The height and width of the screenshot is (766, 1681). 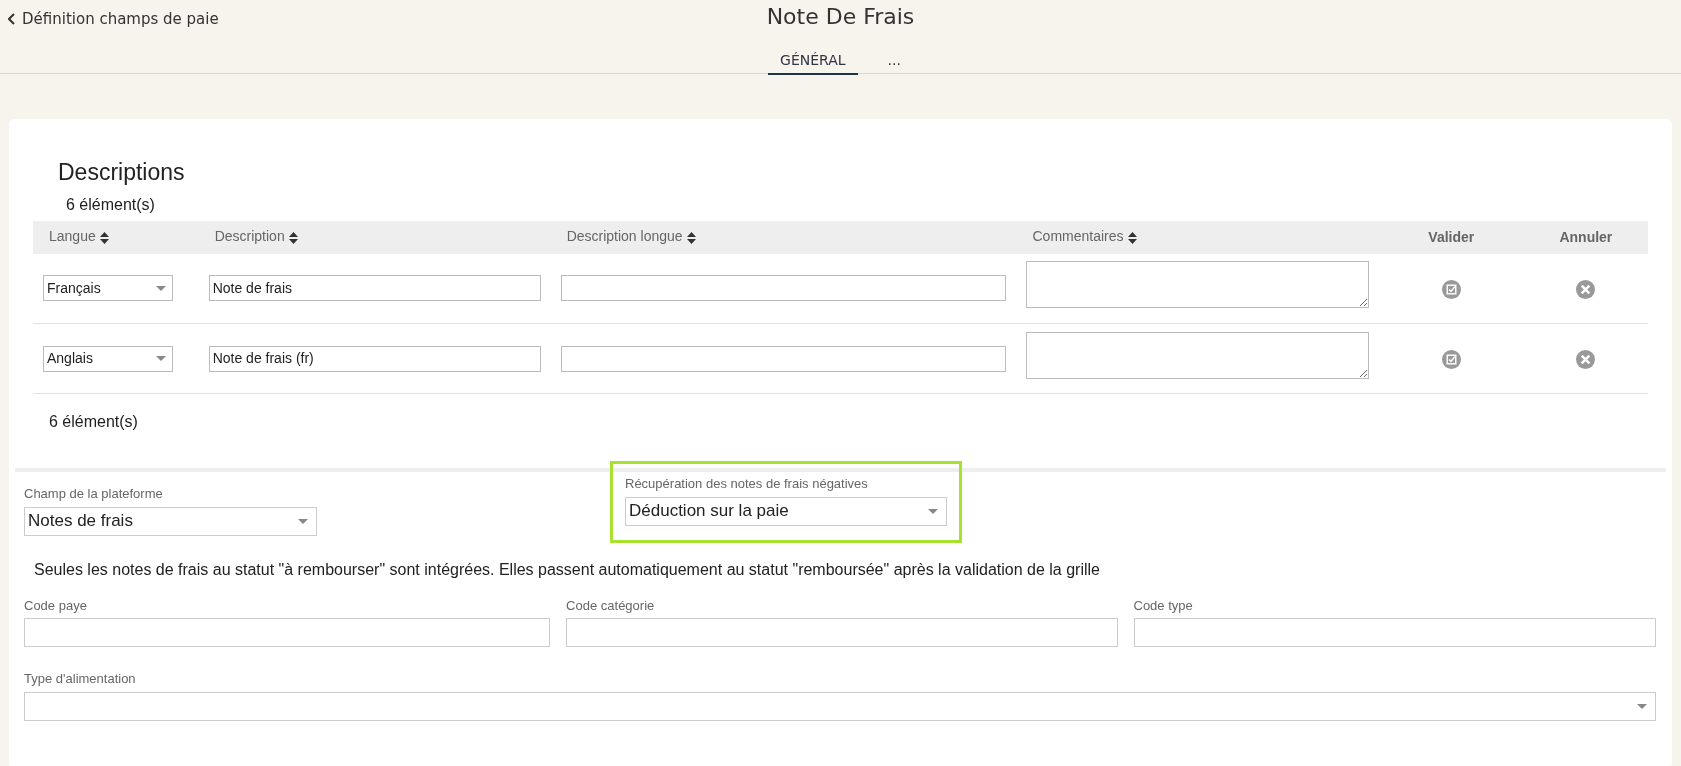 I want to click on field-label: Code type, so click(x=1163, y=605).